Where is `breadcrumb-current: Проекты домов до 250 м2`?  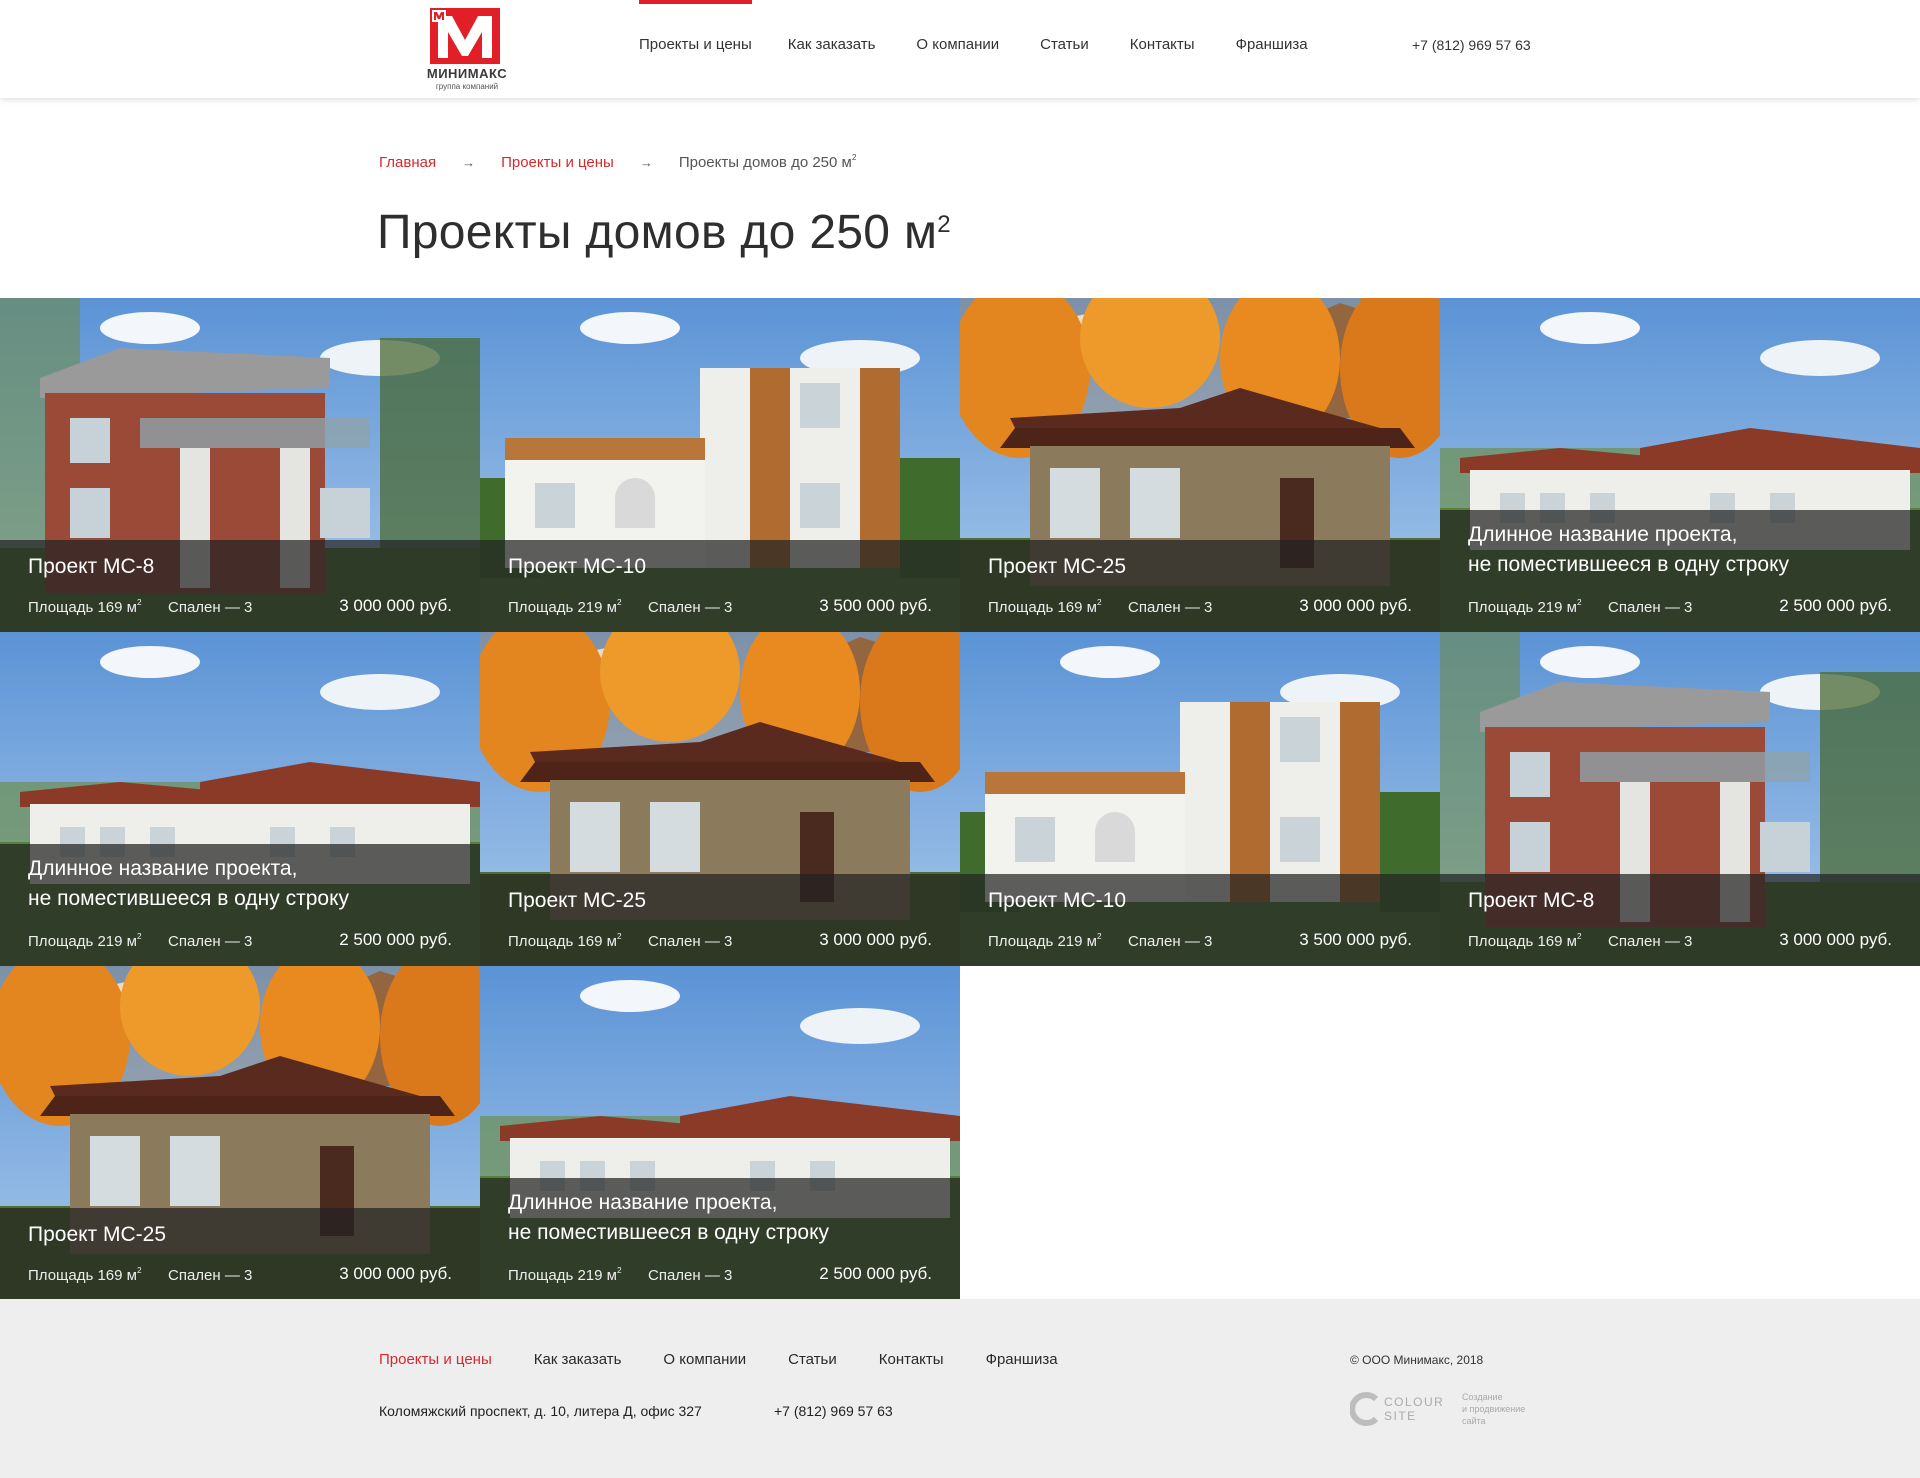
breadcrumb-current: Проекты домов до 250 м2 is located at coordinates (767, 162).